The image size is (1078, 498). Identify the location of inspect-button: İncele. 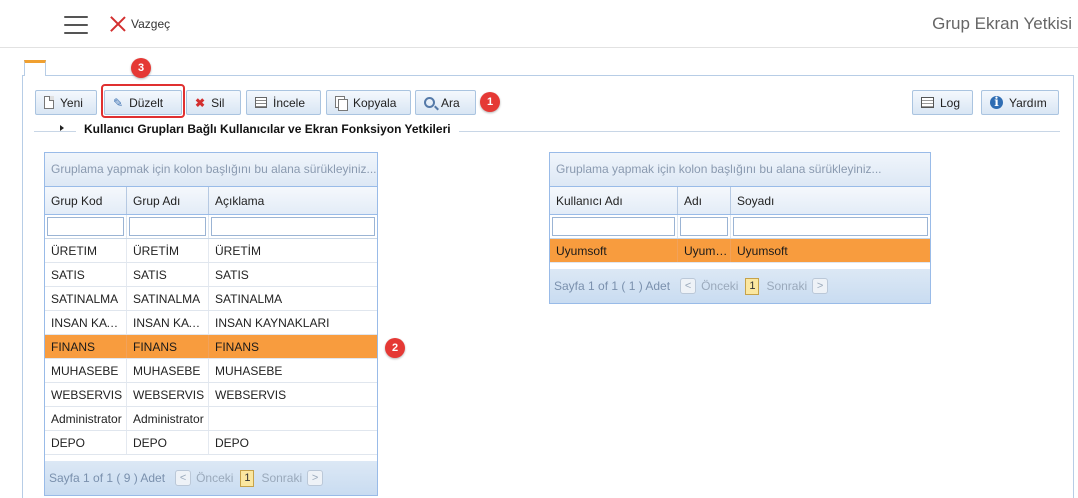
(283, 102).